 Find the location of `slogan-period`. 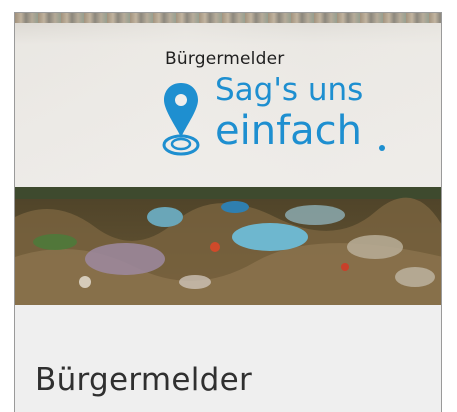

slogan-period is located at coordinates (382, 148).